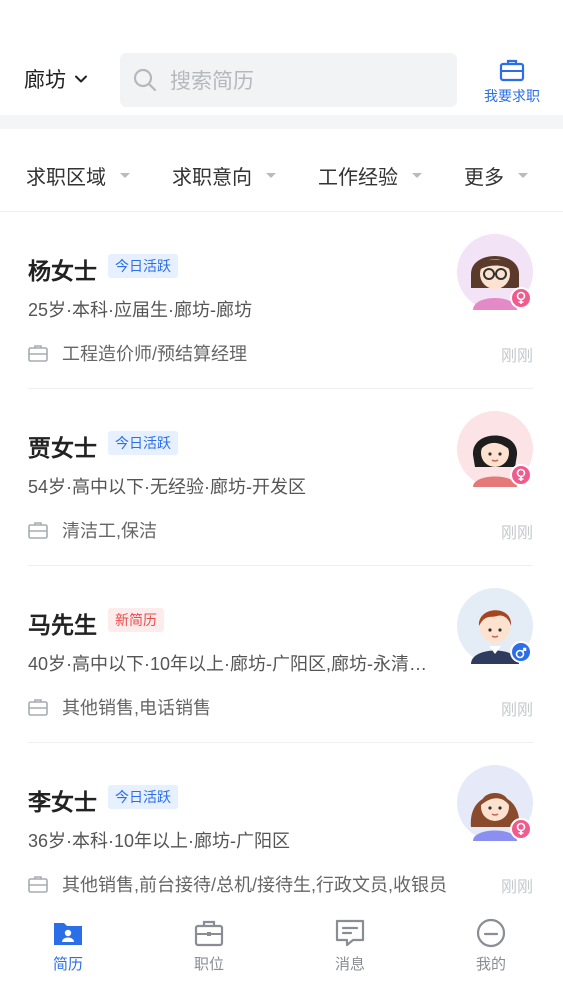 Image resolution: width=563 pixels, height=985 pixels. What do you see at coordinates (167, 487) in the screenshot?
I see `candidate-info: 54岁·高中以下·无经验·廊坊-开发区` at bounding box center [167, 487].